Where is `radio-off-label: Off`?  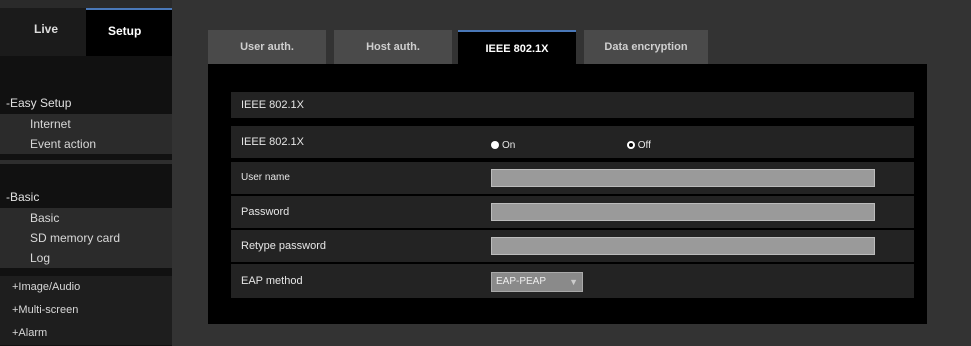 radio-off-label: Off is located at coordinates (644, 145).